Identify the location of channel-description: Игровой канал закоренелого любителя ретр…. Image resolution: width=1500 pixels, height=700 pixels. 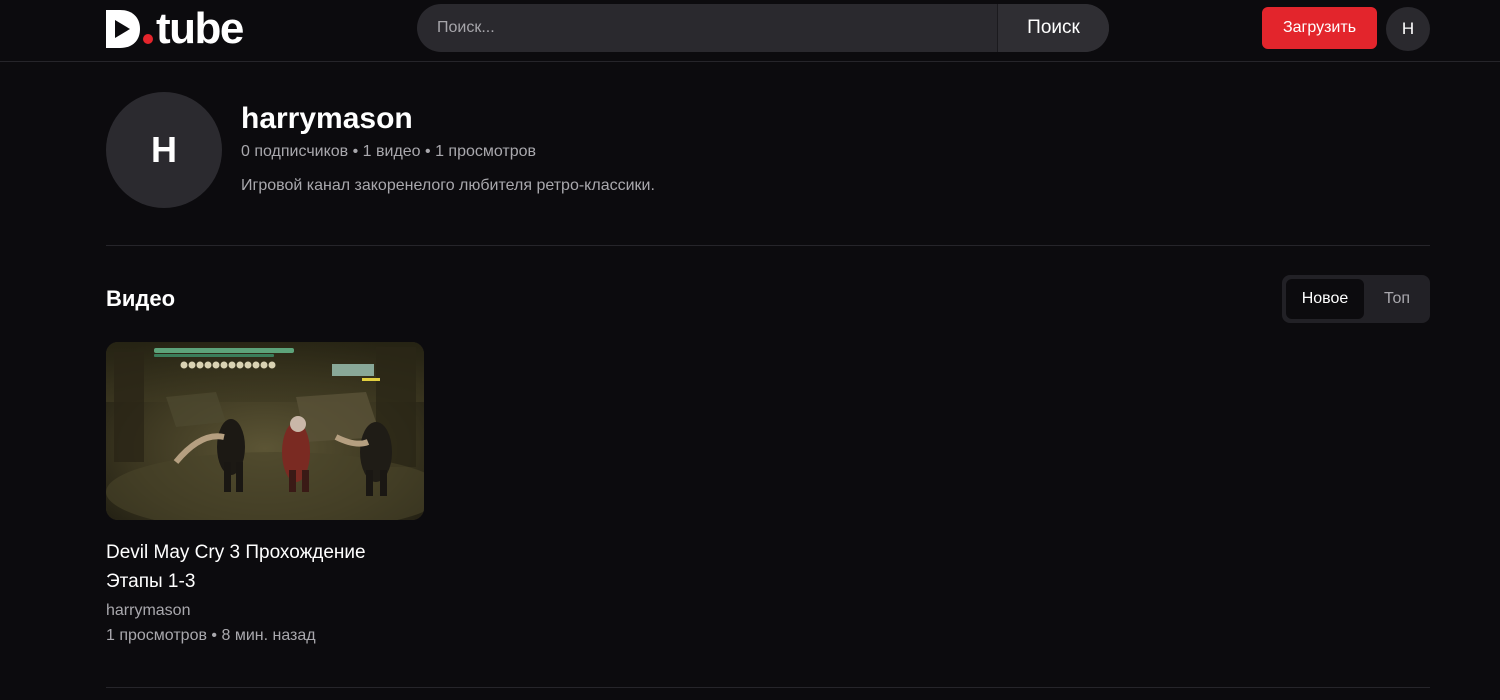
(448, 185).